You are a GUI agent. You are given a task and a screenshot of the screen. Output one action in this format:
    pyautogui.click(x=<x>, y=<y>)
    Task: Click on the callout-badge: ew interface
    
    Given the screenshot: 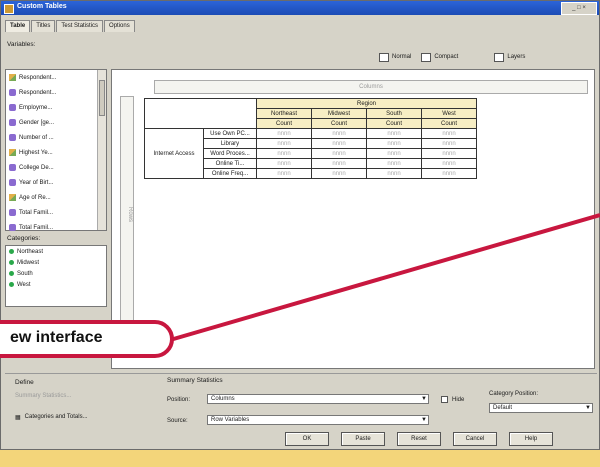 What is the action you would take?
    pyautogui.click(x=87, y=339)
    